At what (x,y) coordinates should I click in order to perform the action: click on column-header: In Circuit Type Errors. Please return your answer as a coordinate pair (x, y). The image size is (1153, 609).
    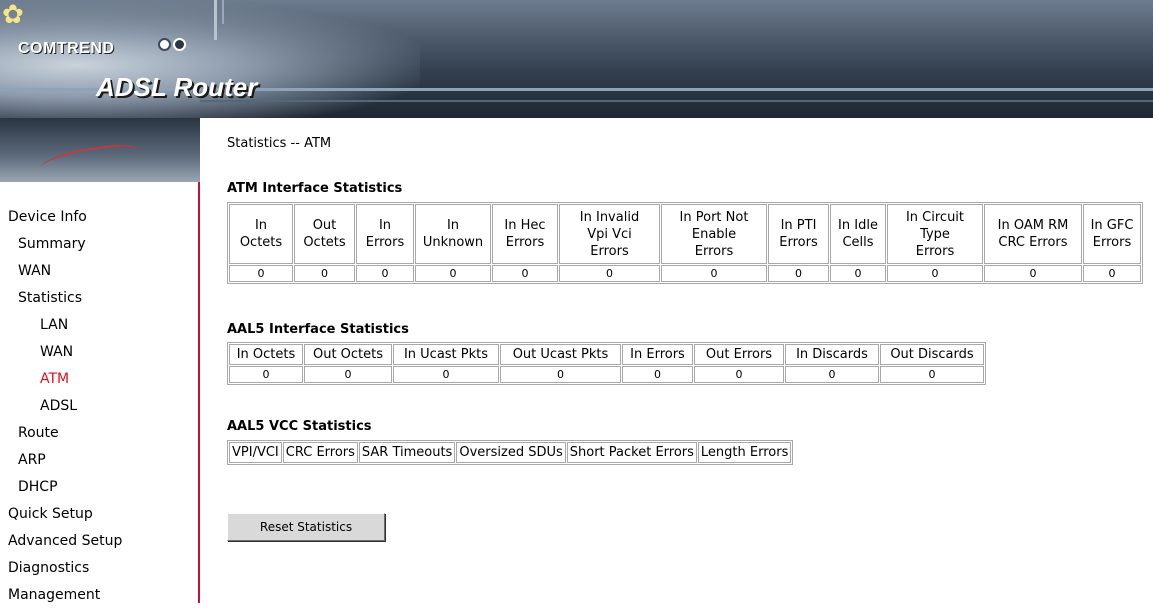
    Looking at the image, I should click on (935, 234).